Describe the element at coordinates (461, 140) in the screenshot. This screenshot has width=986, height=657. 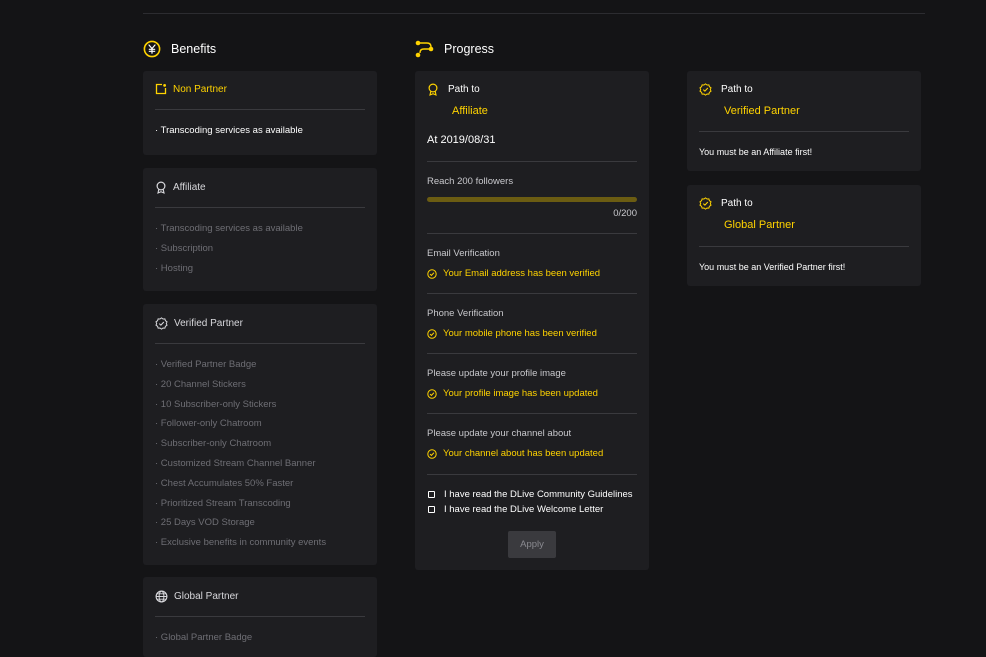
I see `path-date: At 2019/08/31` at that location.